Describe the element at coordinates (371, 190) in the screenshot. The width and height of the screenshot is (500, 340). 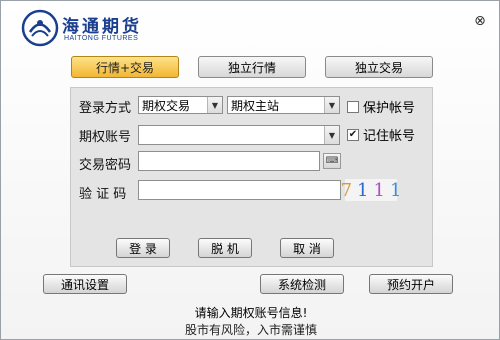
I see `captcha-image: 7 1 1 1` at that location.